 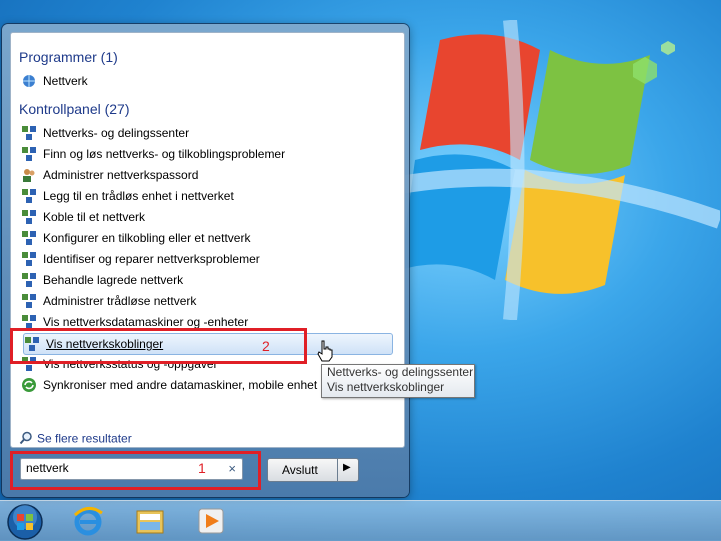 What do you see at coordinates (386, 387) in the screenshot?
I see `tooltip-line-2: Vis nettverkskoblinger` at bounding box center [386, 387].